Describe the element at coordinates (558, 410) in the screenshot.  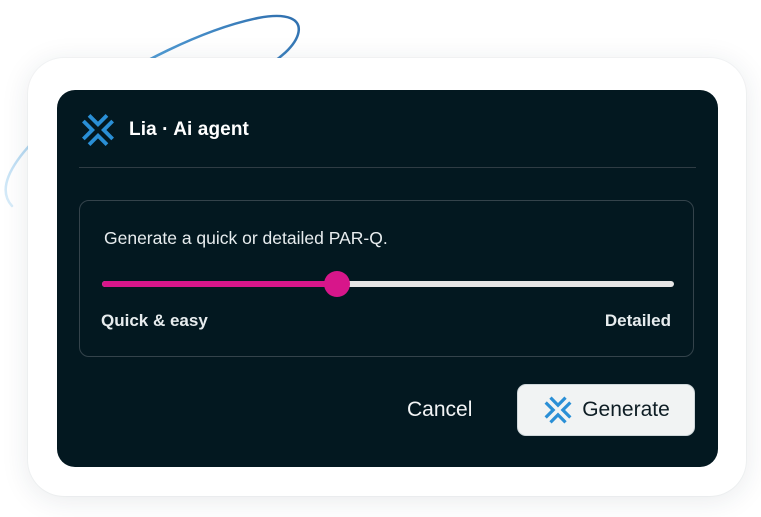
I see `generate-icon` at that location.